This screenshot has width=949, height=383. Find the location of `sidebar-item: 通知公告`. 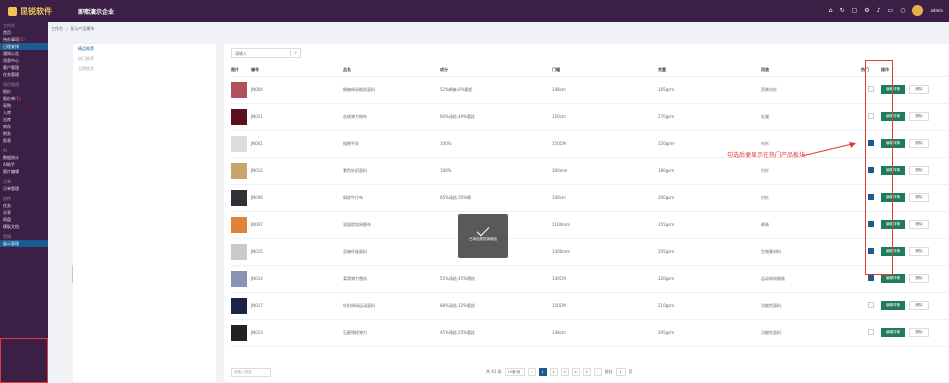

sidebar-item: 通知公告 is located at coordinates (24, 53).